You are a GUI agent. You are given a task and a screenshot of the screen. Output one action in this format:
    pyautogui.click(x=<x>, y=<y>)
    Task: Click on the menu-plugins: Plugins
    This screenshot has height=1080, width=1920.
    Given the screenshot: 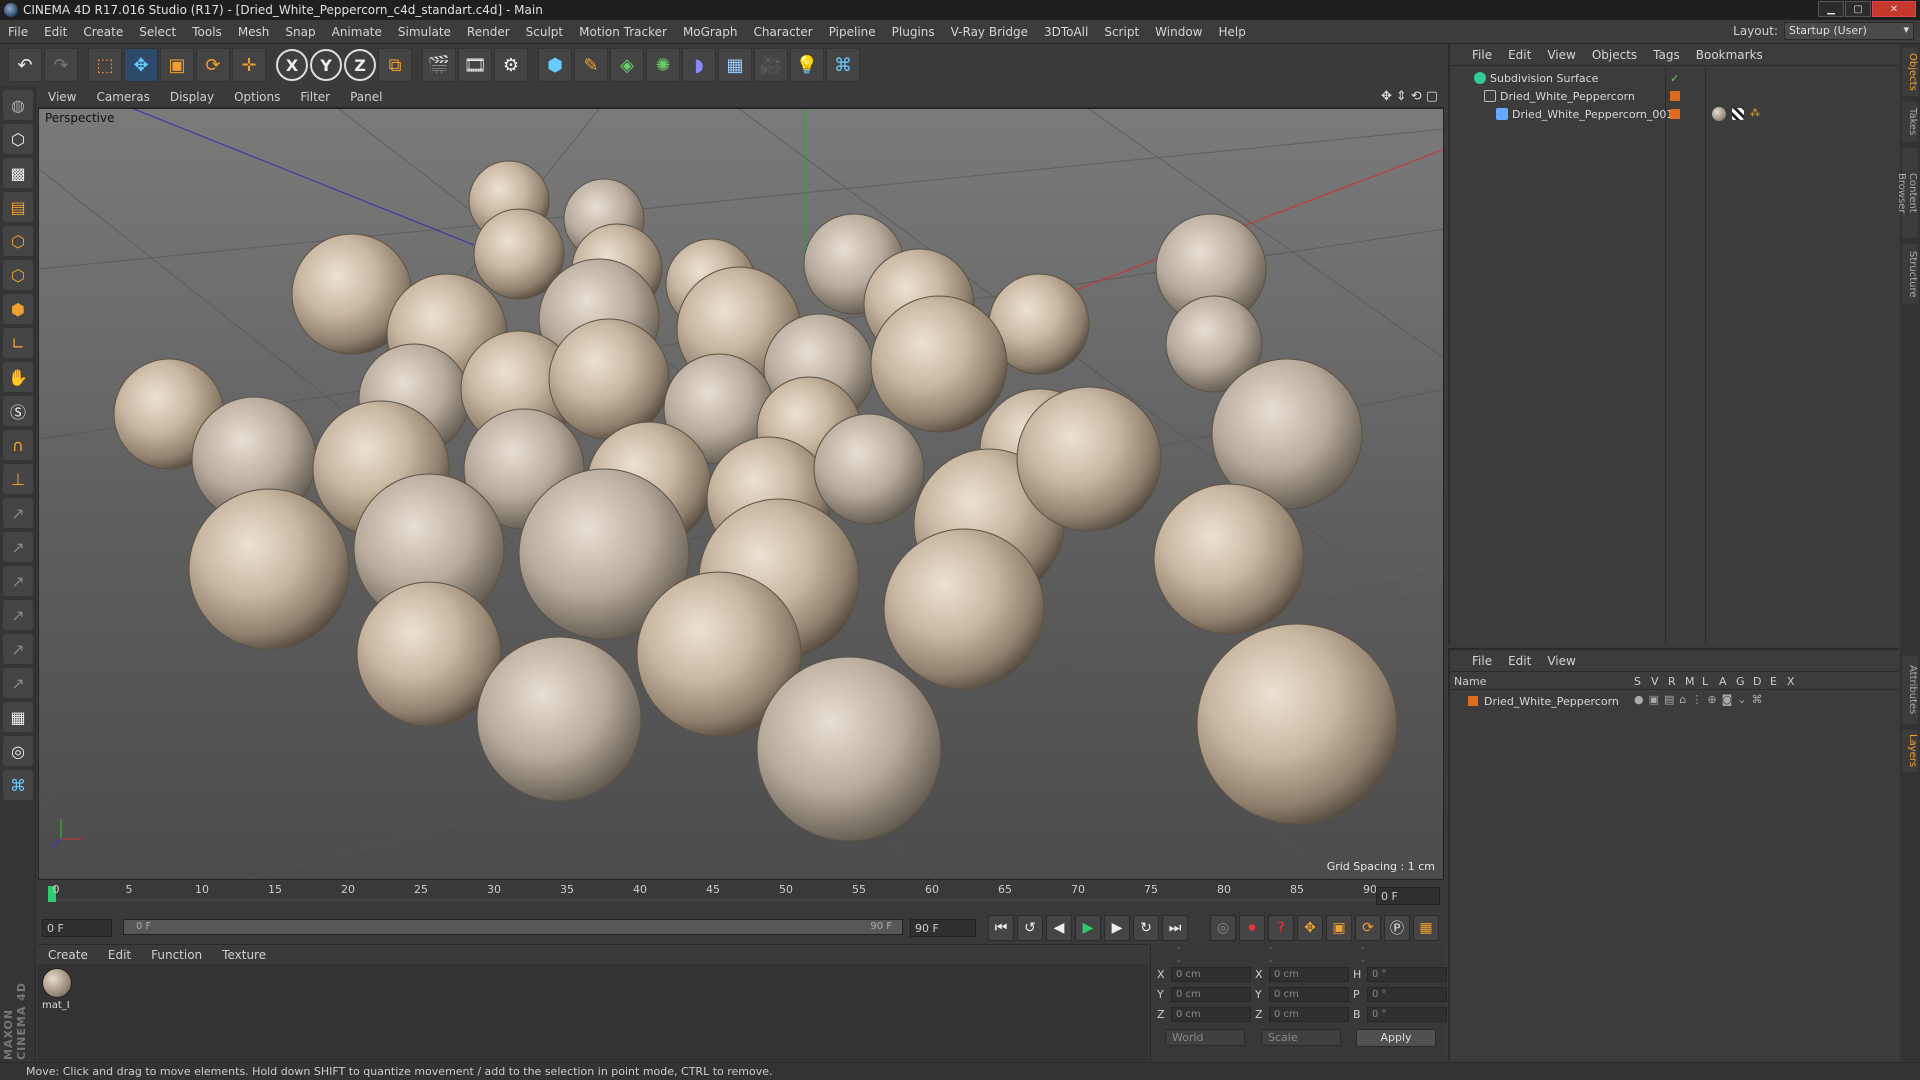 What is the action you would take?
    pyautogui.click(x=913, y=32)
    